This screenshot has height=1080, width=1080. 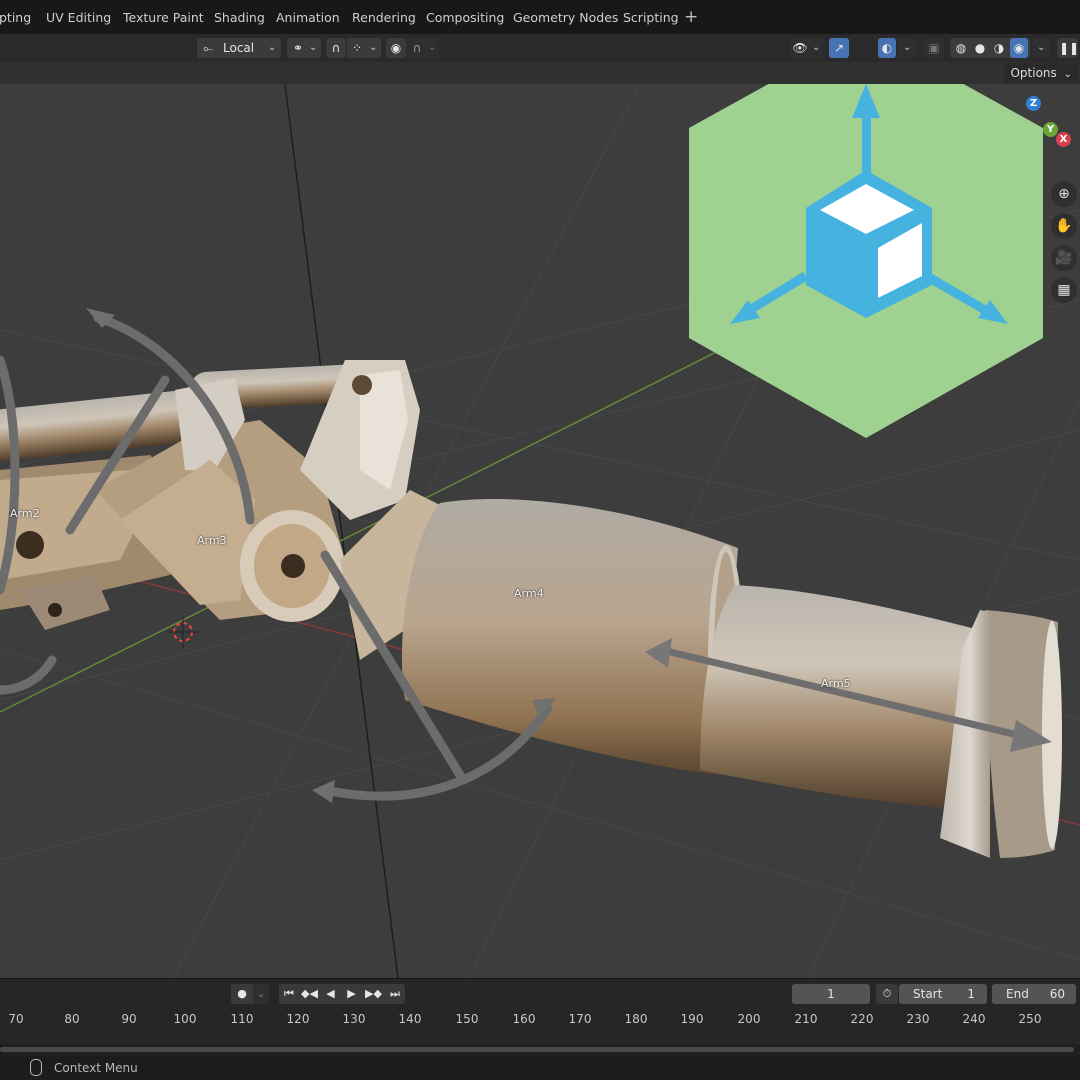 I want to click on frame-tick: 150, so click(x=467, y=1019).